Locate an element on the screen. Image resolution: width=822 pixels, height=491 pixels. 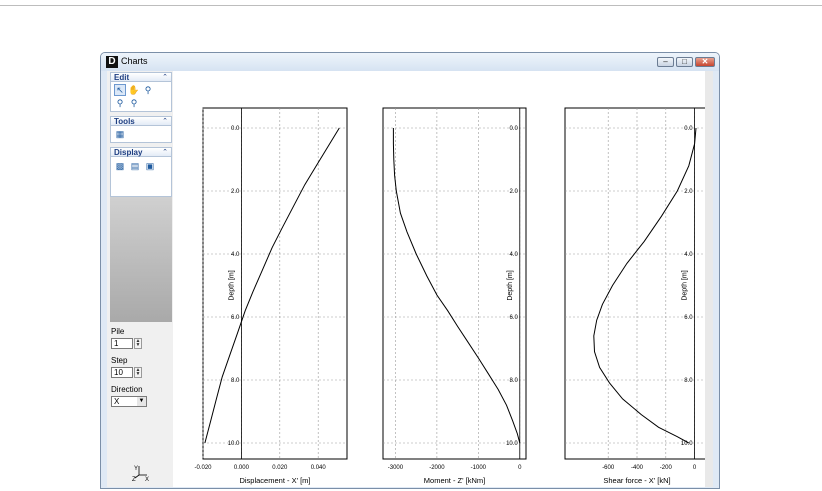
step-stepper: 10 is located at coordinates (122, 372).